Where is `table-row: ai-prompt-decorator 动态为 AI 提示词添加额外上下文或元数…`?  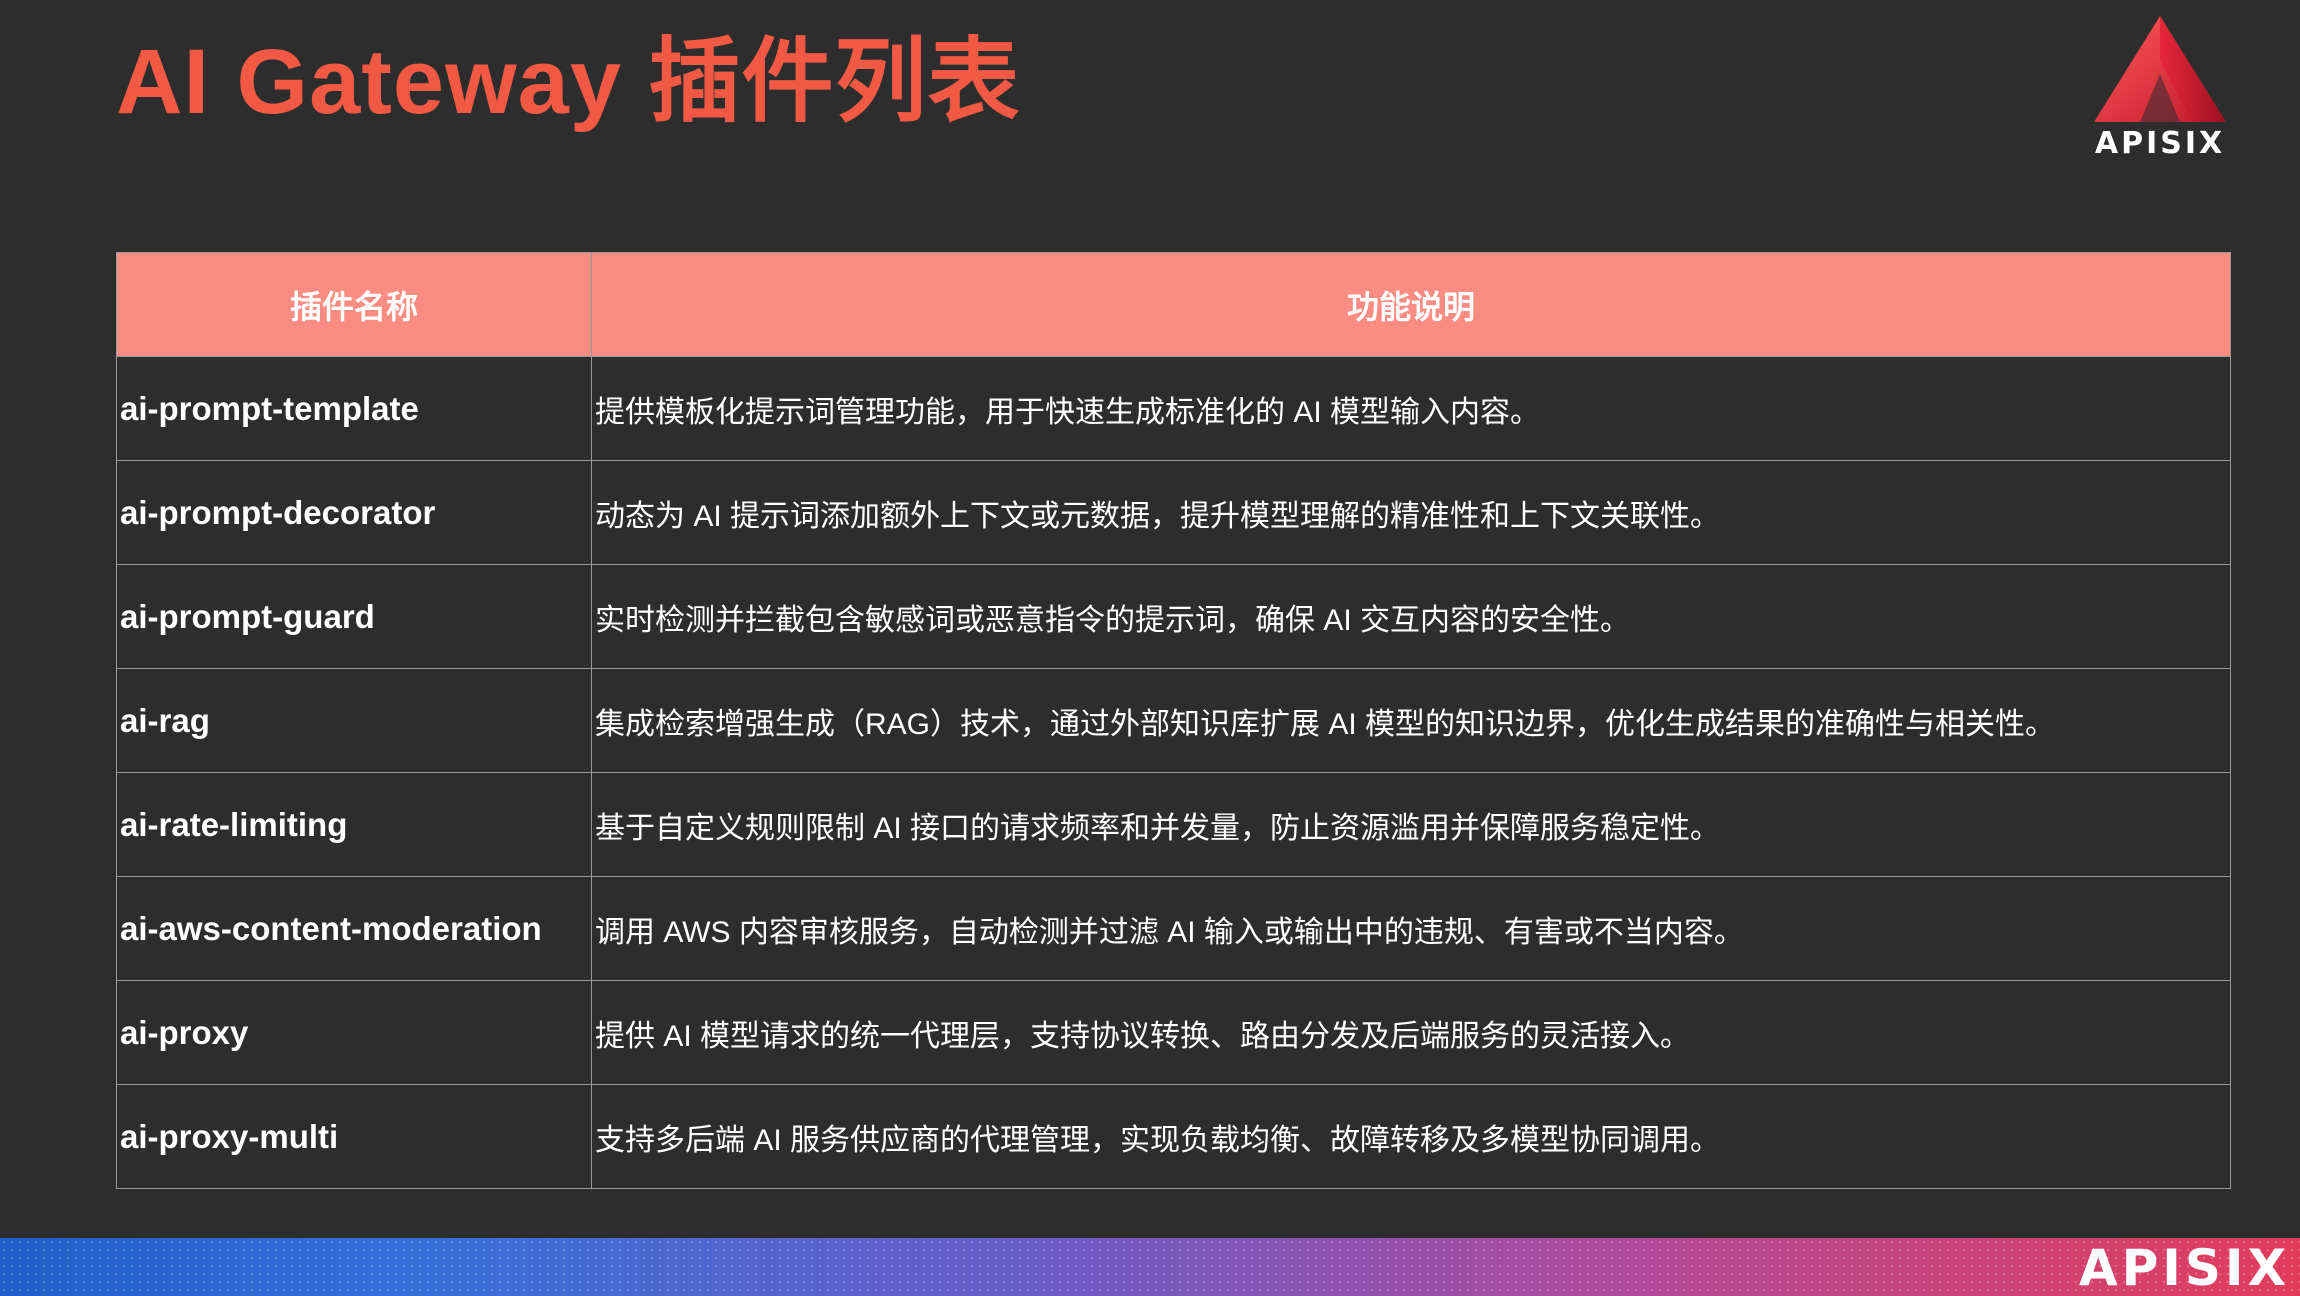
table-row: ai-prompt-decorator 动态为 AI 提示词添加额外上下文或元数… is located at coordinates (1173, 512).